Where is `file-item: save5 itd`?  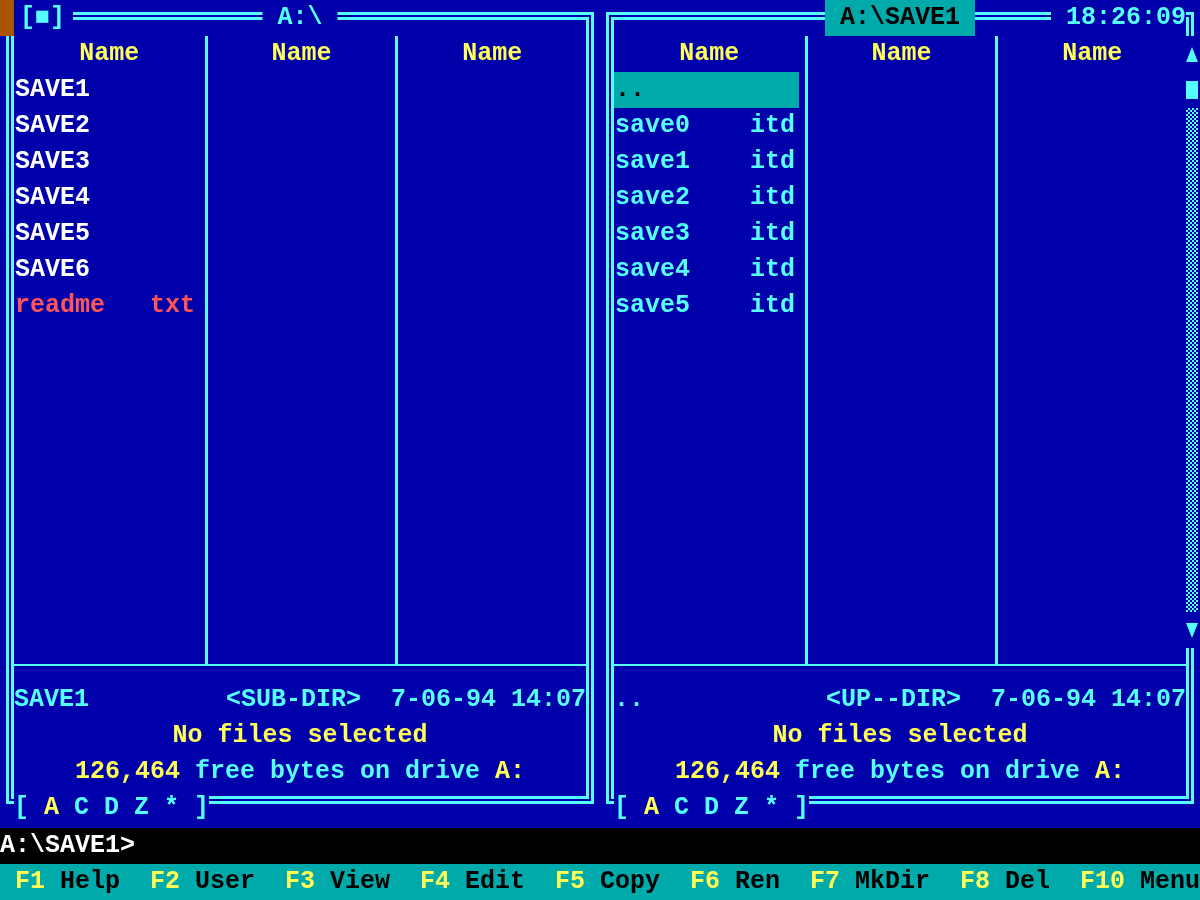 file-item: save5 itd is located at coordinates (706, 306).